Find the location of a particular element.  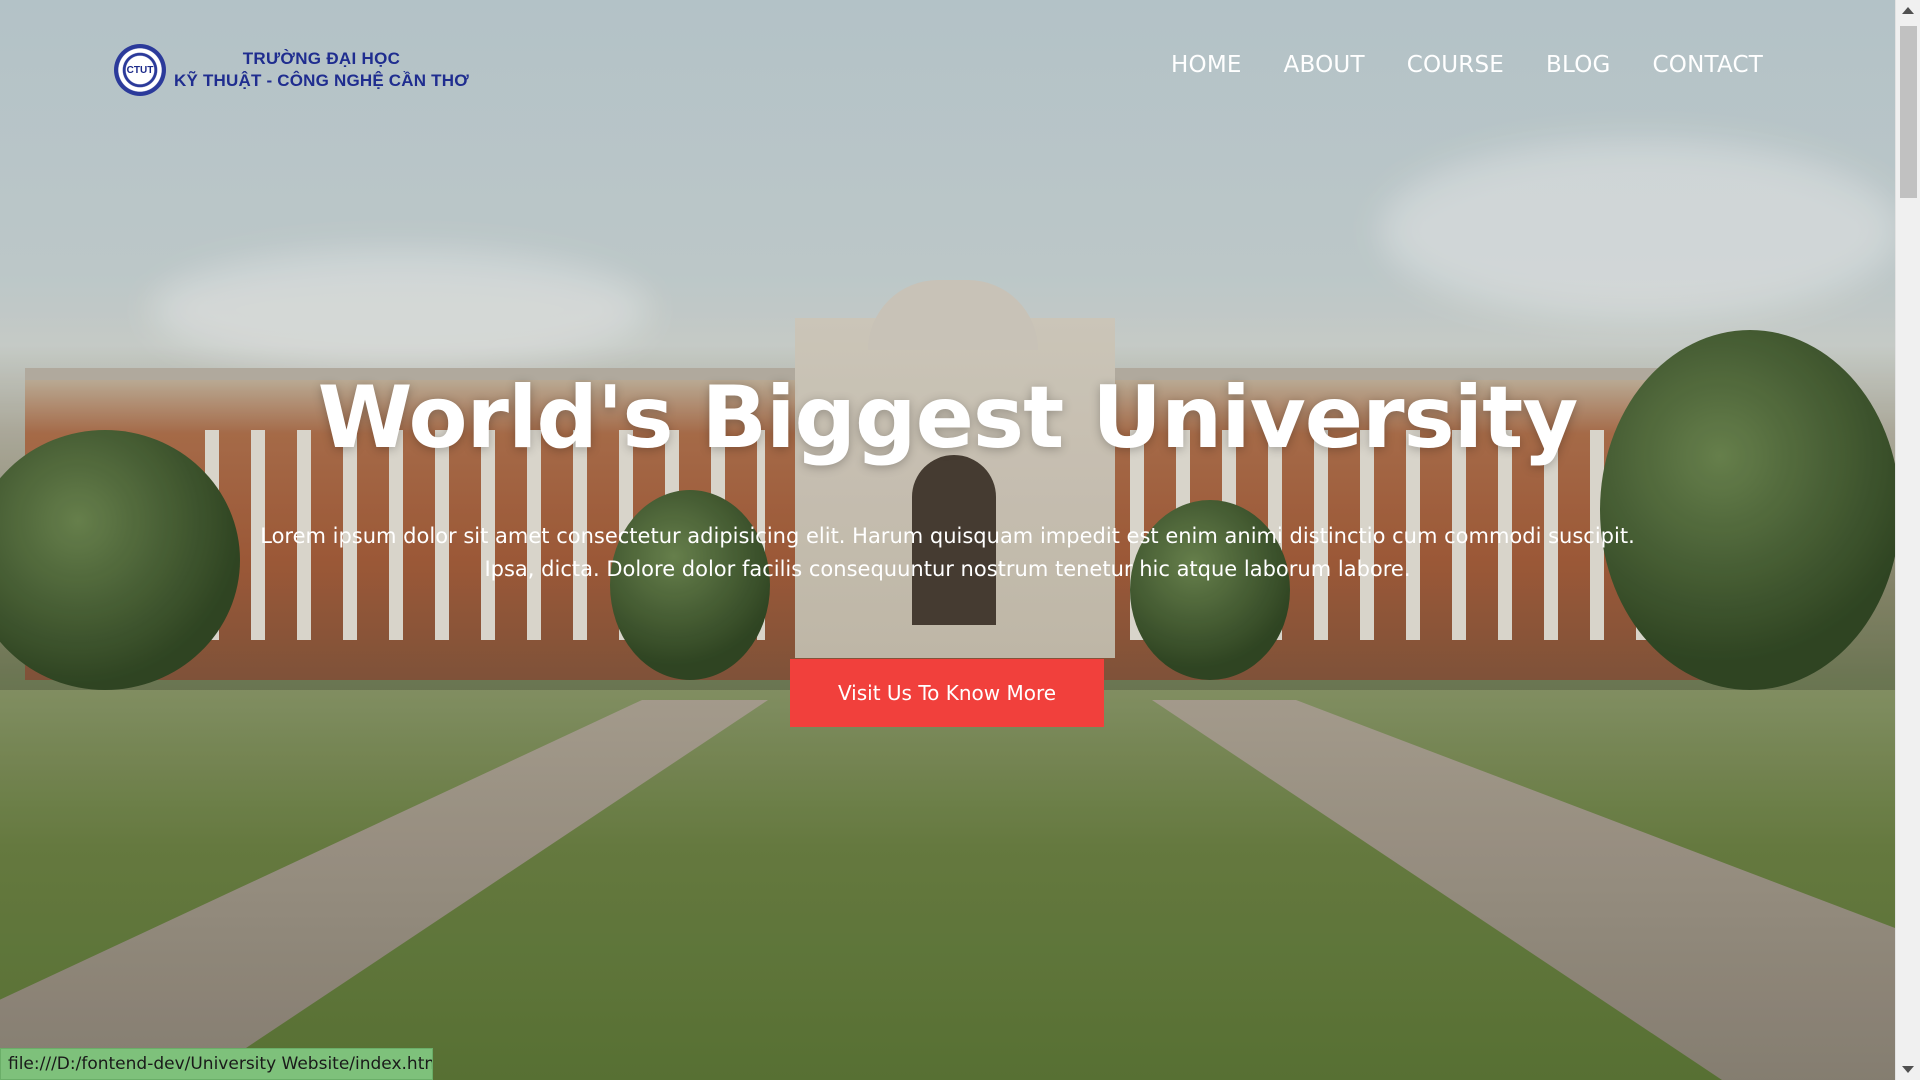

nav-contact: CONTACT is located at coordinates (1708, 65).